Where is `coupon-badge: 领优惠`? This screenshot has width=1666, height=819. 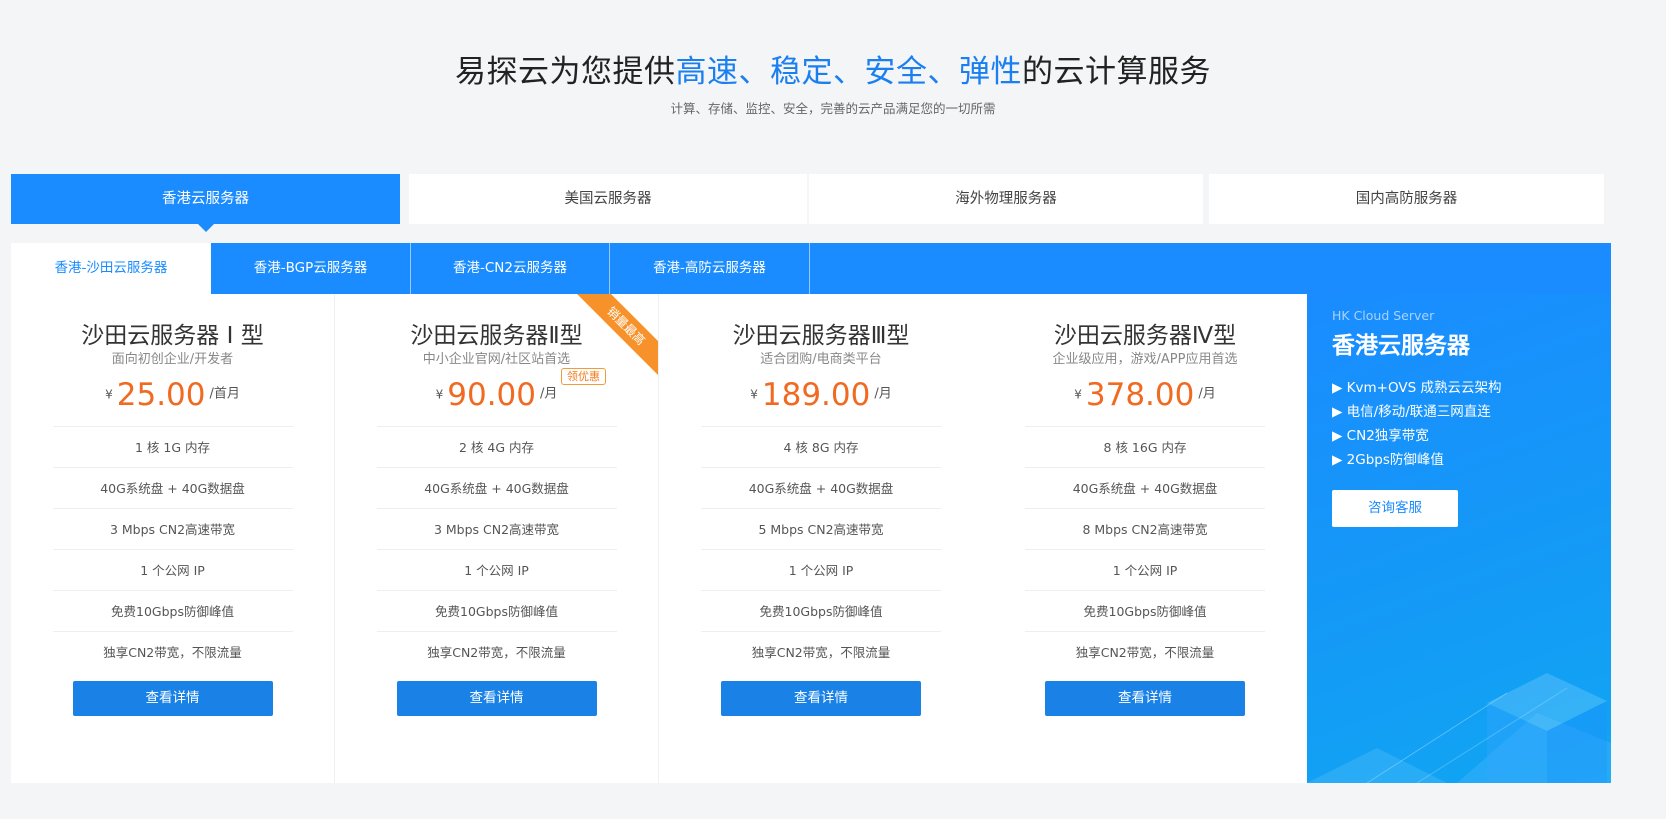 coupon-badge: 领优惠 is located at coordinates (583, 376).